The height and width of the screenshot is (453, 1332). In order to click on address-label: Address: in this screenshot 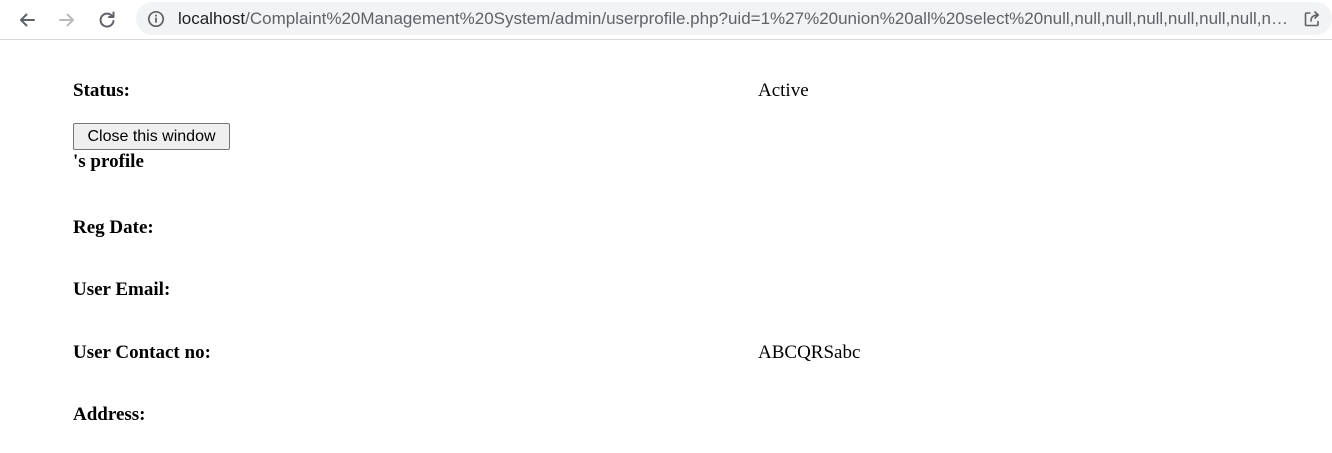, I will do `click(109, 414)`.